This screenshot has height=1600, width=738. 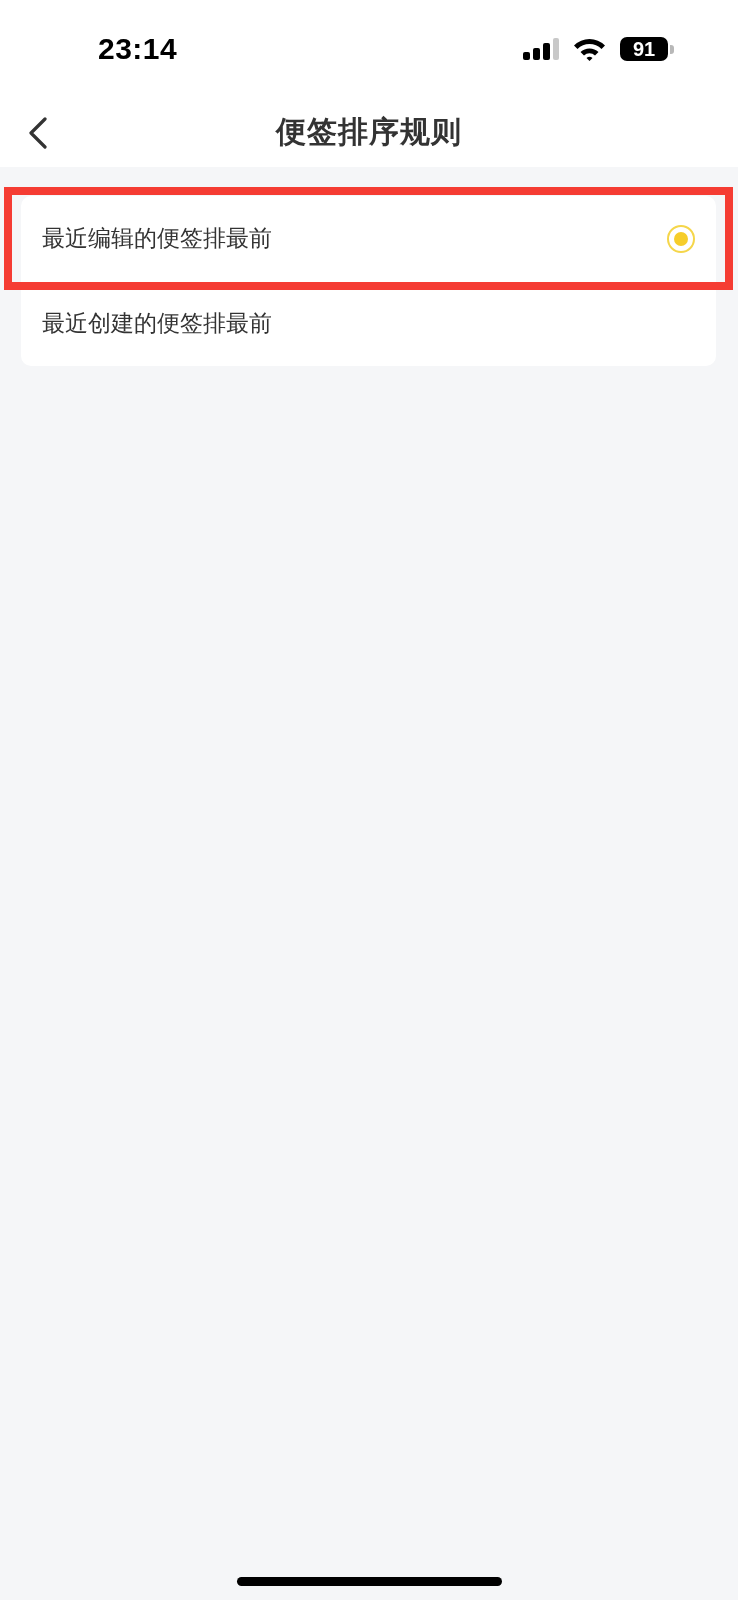 What do you see at coordinates (369, 132) in the screenshot?
I see `page-title: 便签排序规则` at bounding box center [369, 132].